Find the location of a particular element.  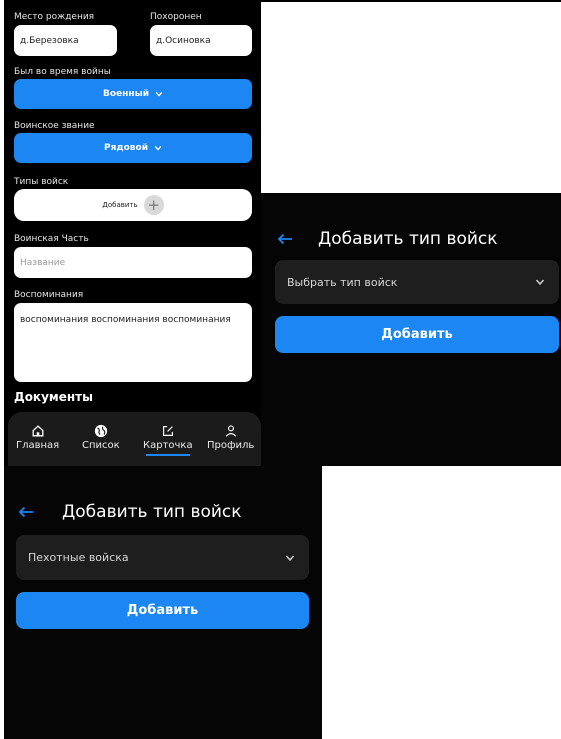

buried-label: Похоронен is located at coordinates (176, 17).